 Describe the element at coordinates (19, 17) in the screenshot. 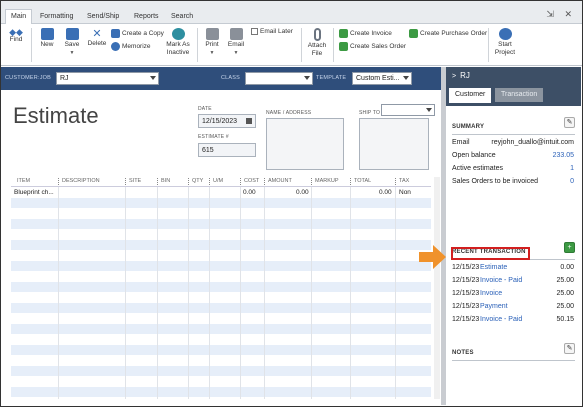

I see `tab-main: Main` at that location.